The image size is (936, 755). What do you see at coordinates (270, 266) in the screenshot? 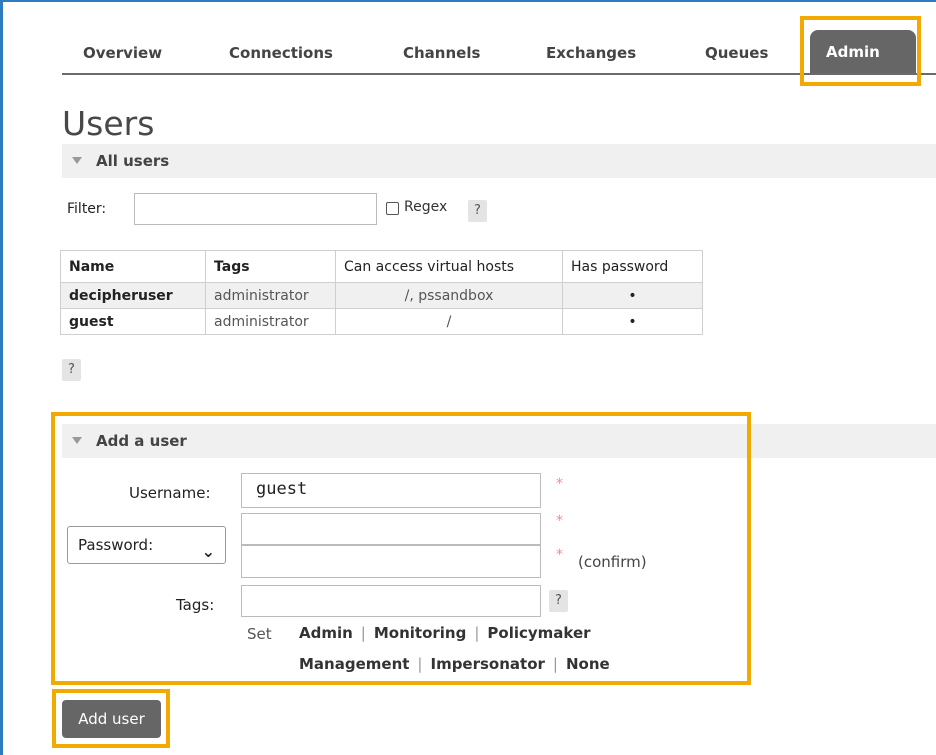
I see `column-header-tags: Tags` at bounding box center [270, 266].